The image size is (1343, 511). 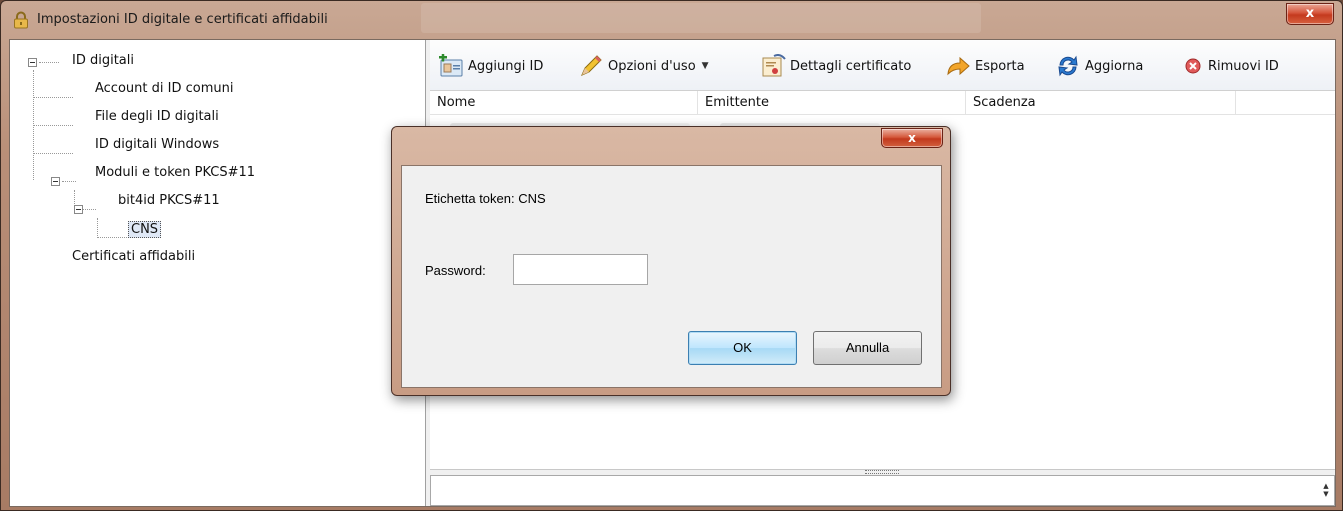 I want to click on detail-panel: ▲ ▼, so click(x=882, y=490).